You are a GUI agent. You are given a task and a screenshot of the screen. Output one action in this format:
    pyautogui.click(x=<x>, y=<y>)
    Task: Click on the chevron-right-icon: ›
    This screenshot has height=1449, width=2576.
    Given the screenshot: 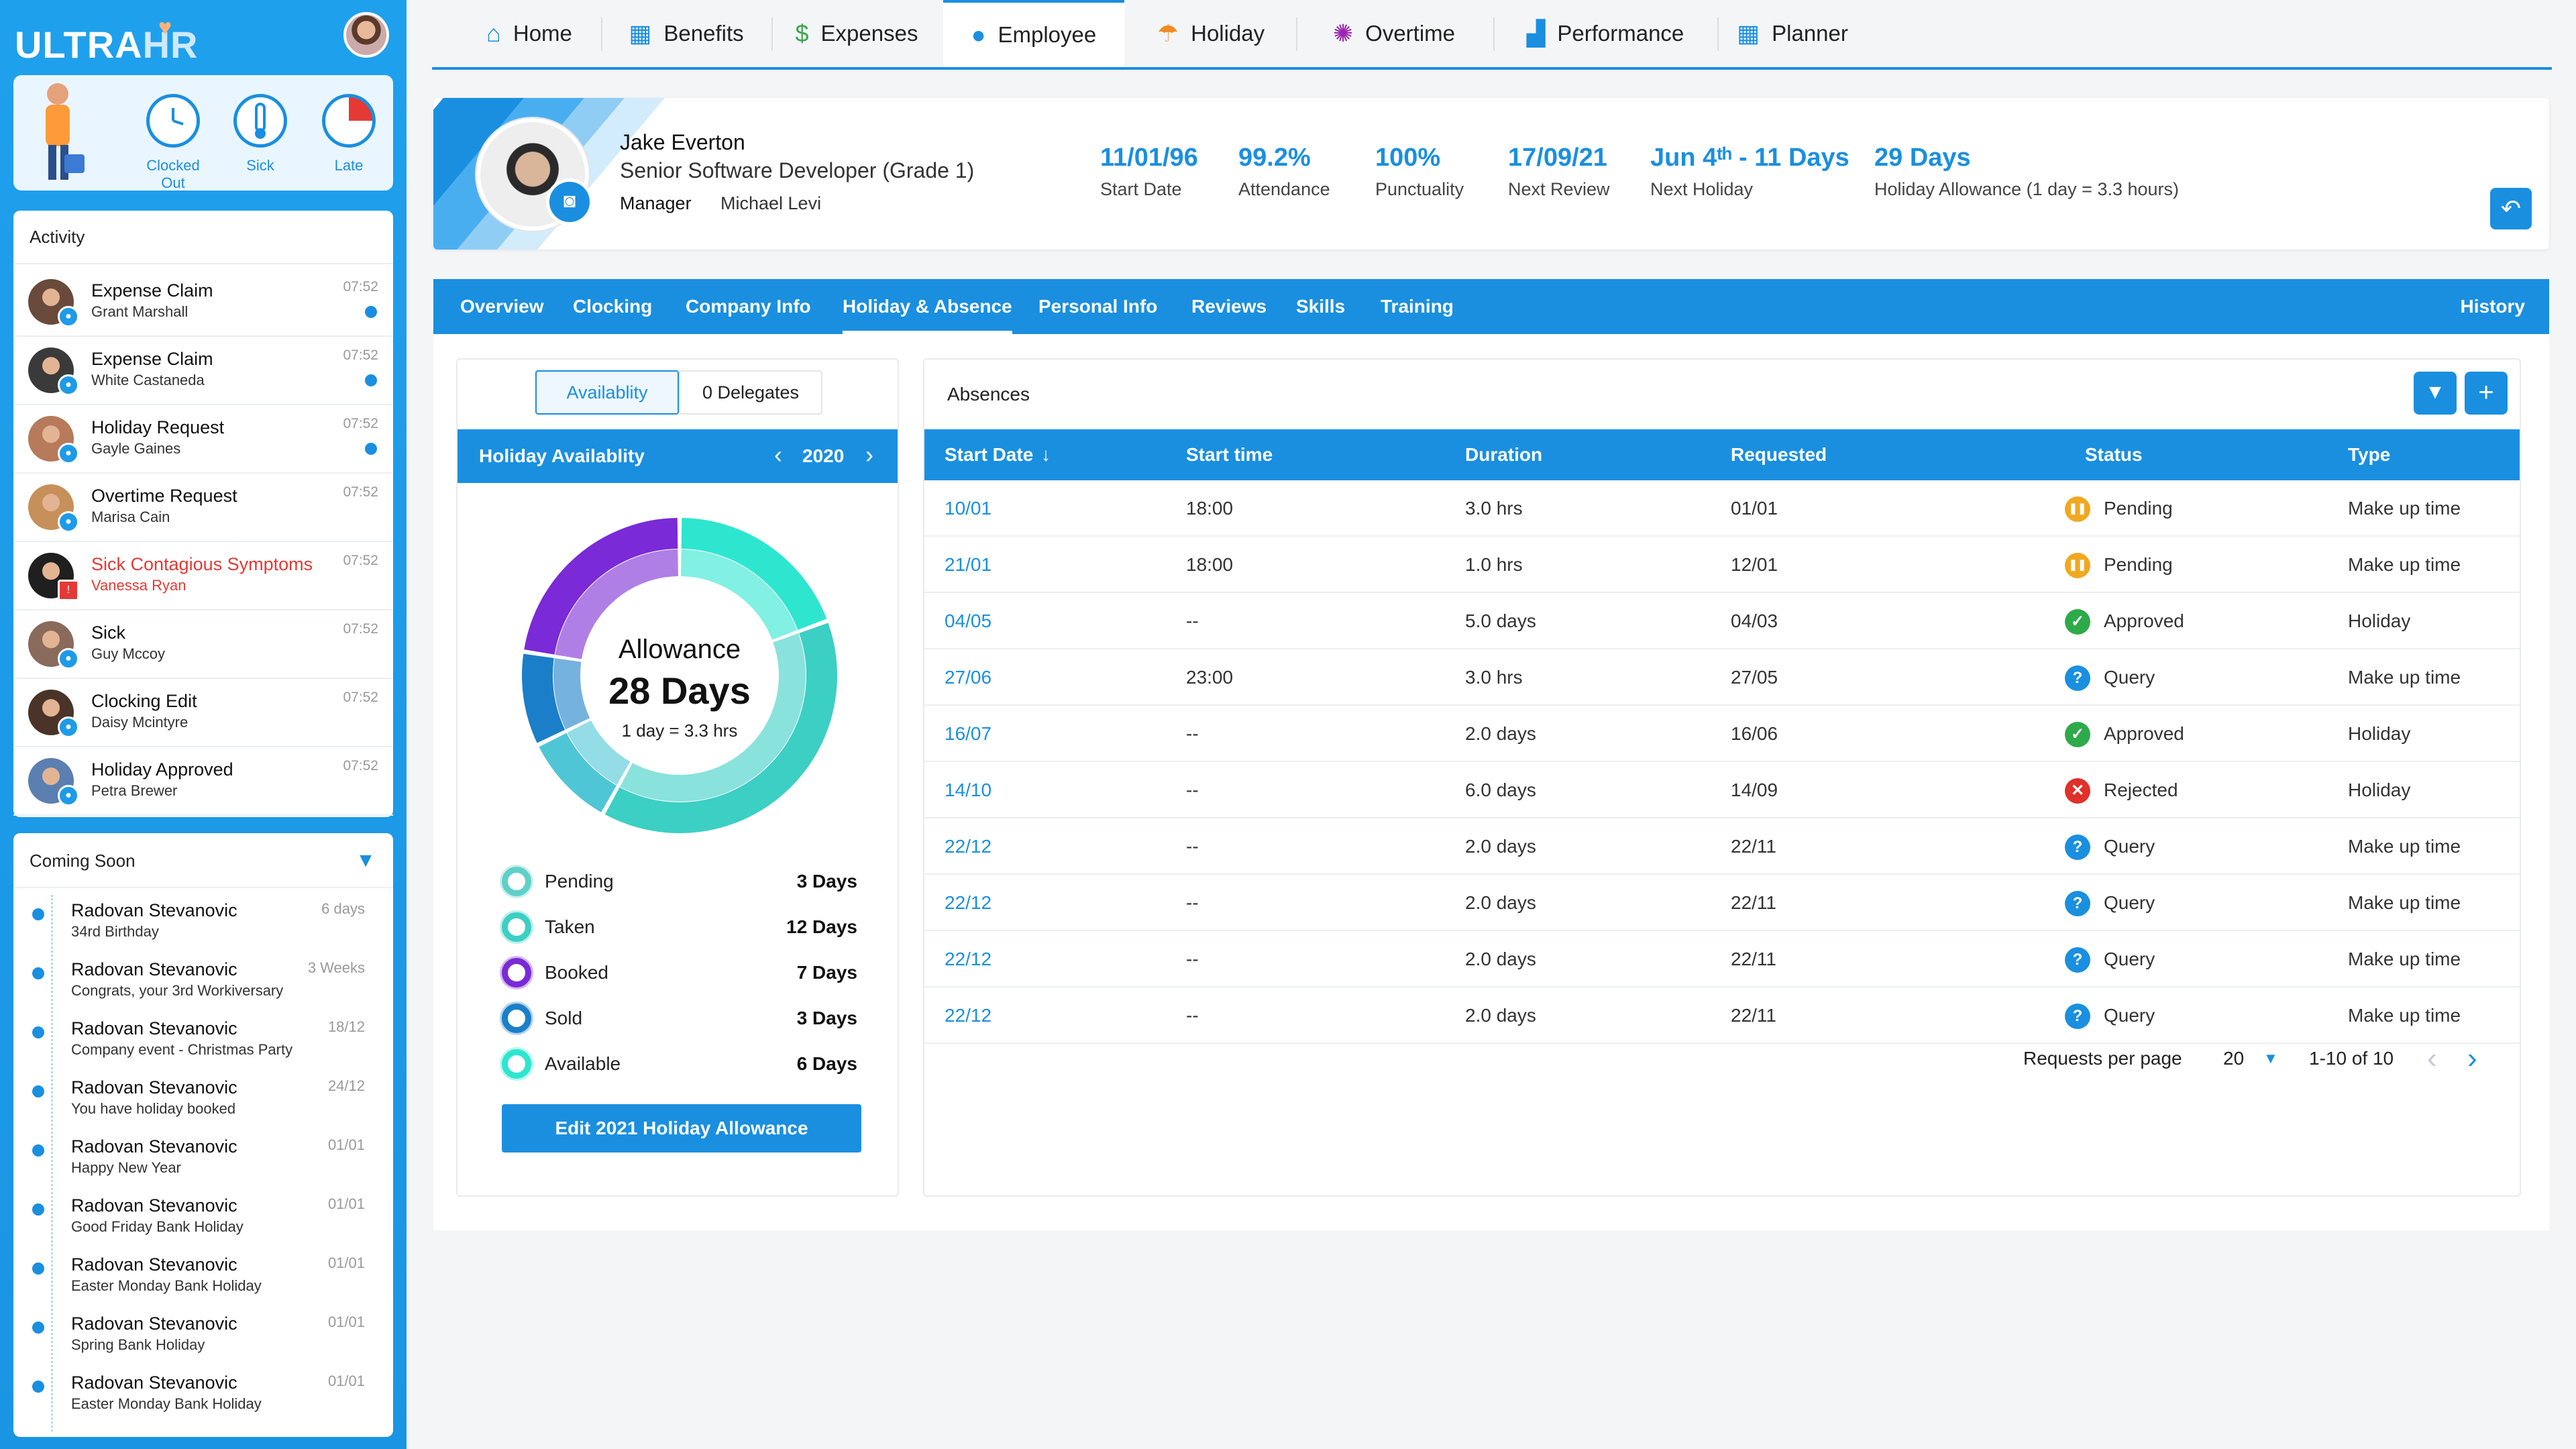 What is the action you would take?
    pyautogui.click(x=869, y=454)
    